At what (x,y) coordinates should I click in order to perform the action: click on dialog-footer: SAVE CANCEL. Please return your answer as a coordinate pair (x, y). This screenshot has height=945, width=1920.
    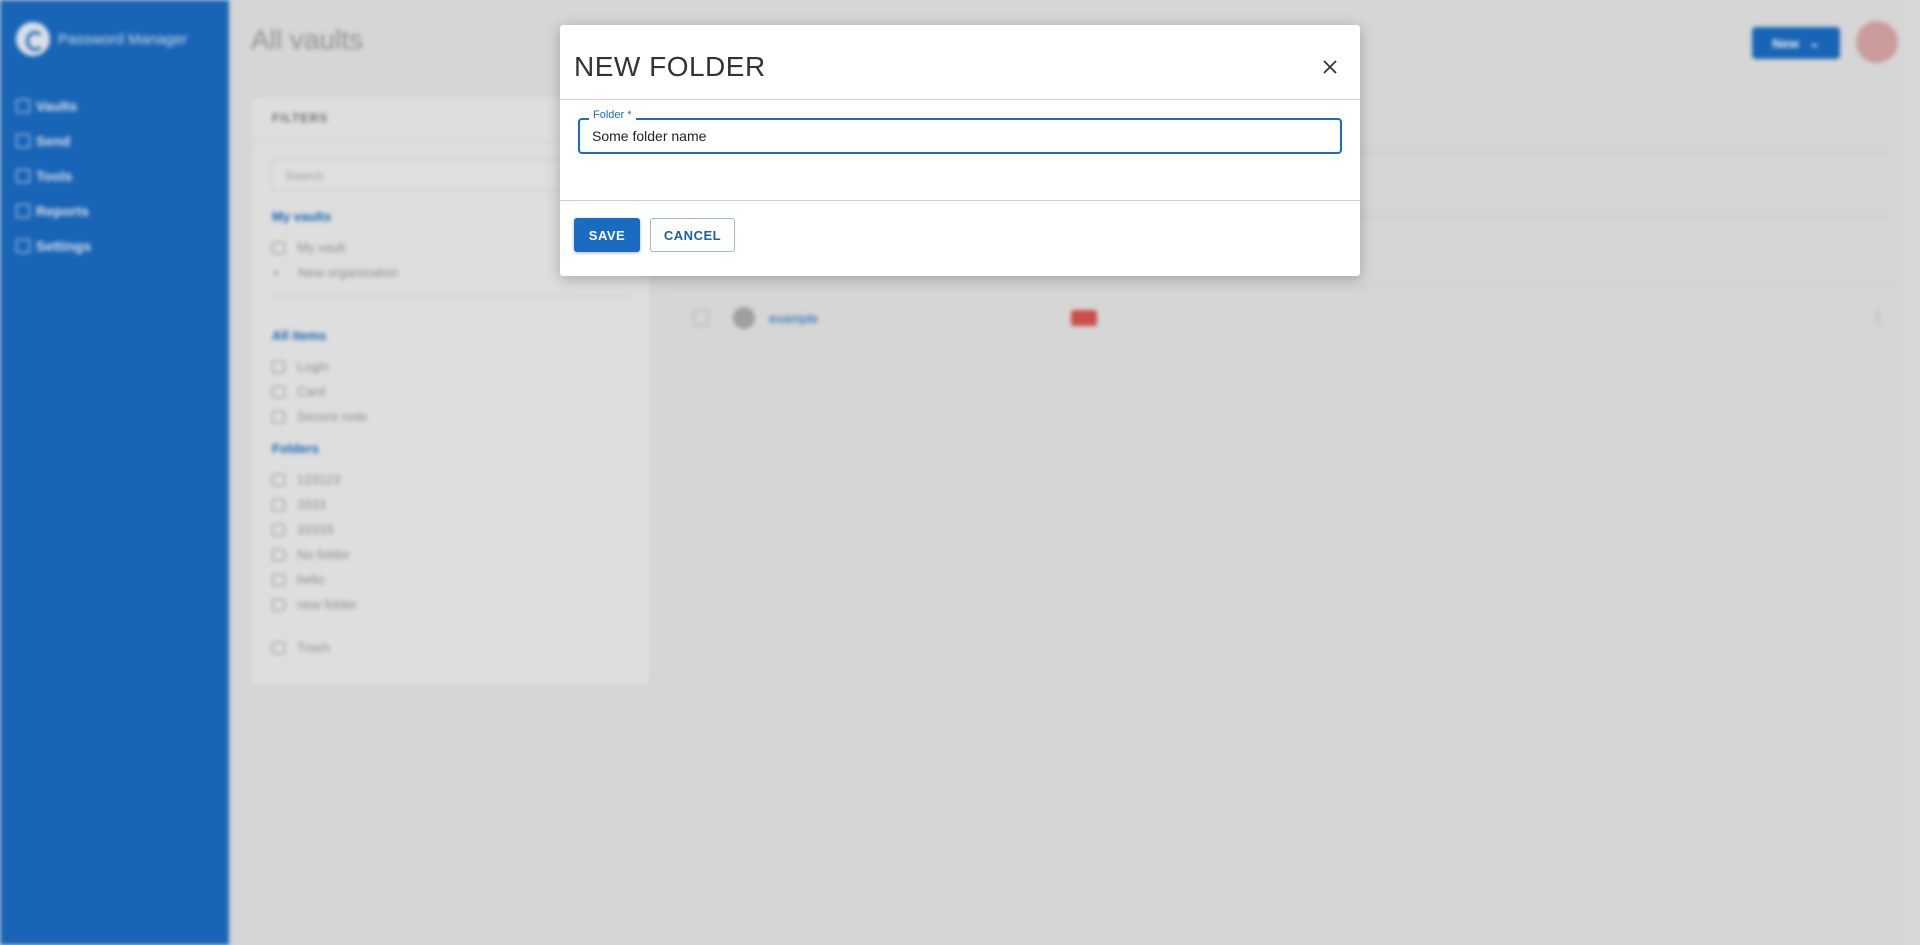
    Looking at the image, I should click on (960, 238).